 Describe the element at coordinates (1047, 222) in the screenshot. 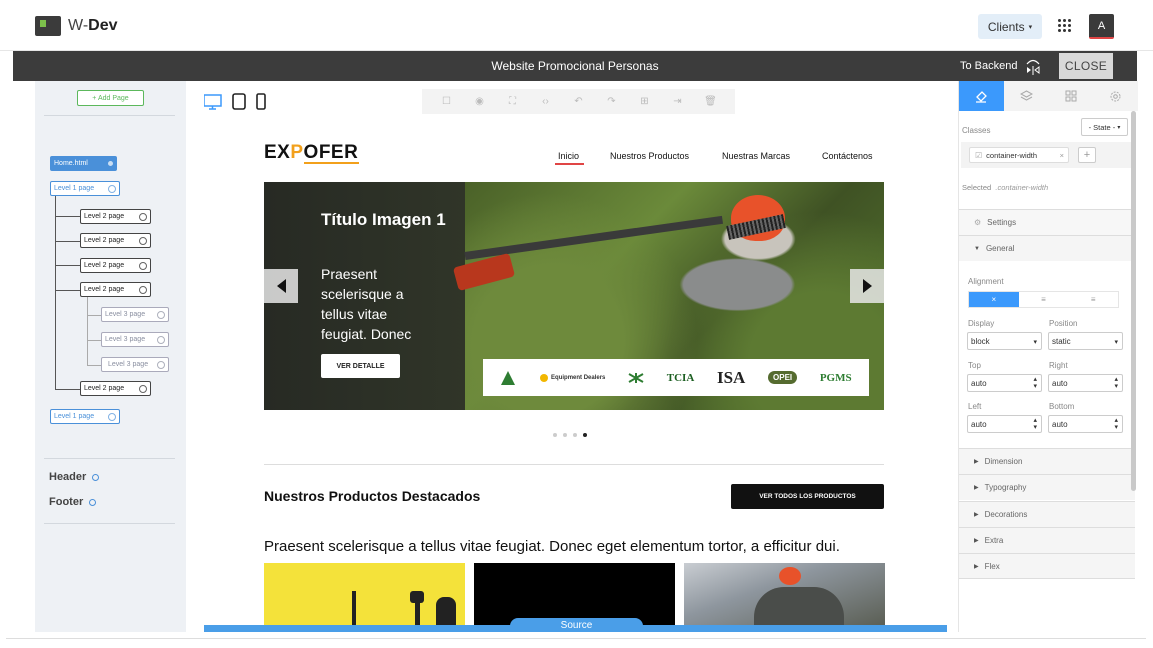

I see `settings-section: ⚙ Settings` at that location.